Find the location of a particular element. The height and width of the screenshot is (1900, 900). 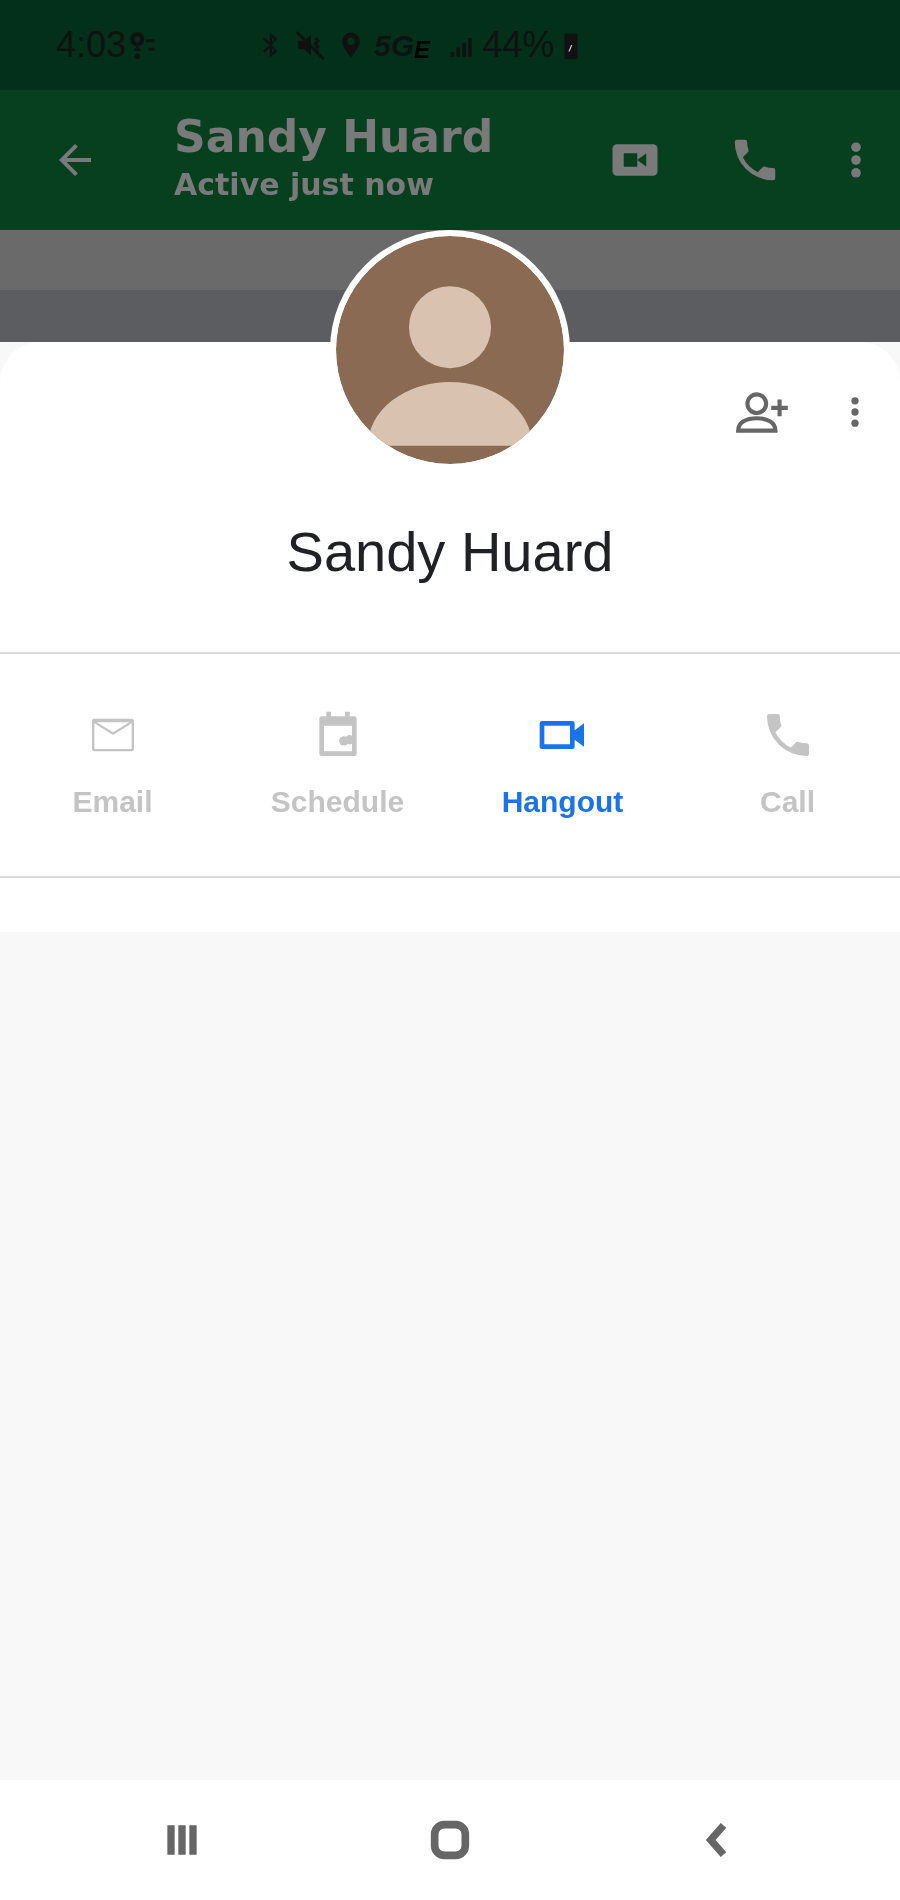

action-tab: Hangout is located at coordinates (562, 765).